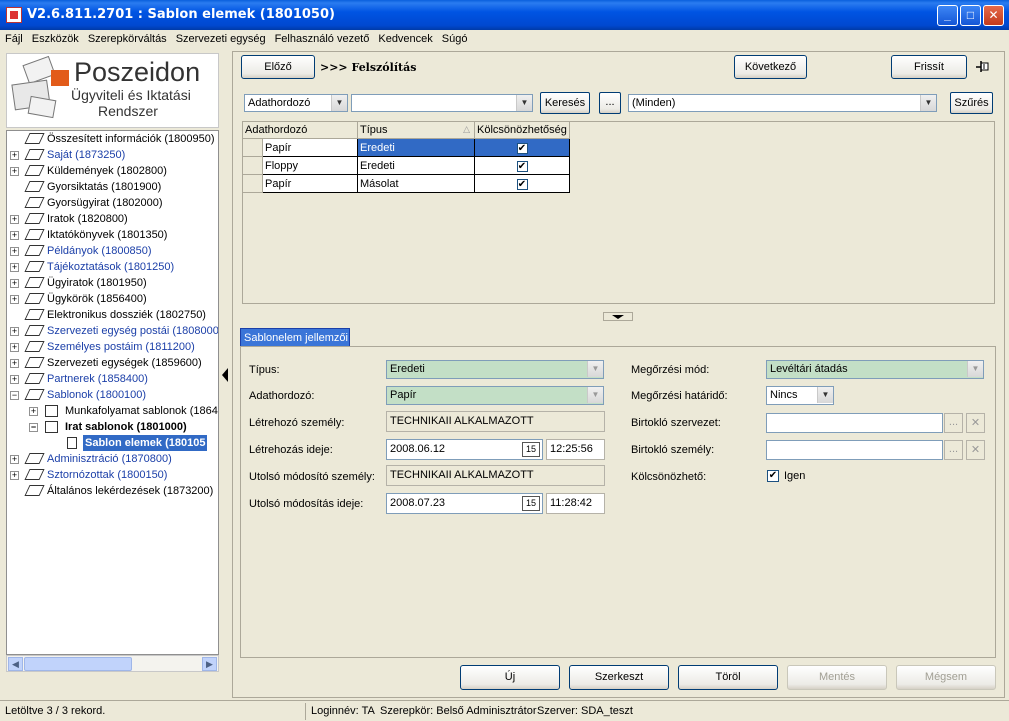 The width and height of the screenshot is (1009, 721). I want to click on search-button: Keresés, so click(565, 103).